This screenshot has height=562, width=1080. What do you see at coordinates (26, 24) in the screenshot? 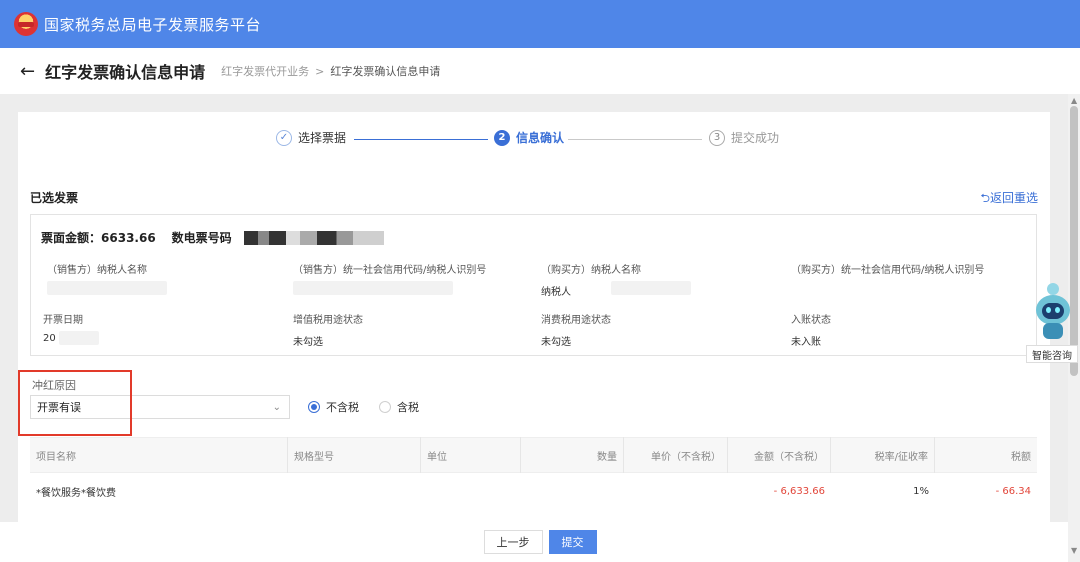
I see `tax-emblem-icon` at bounding box center [26, 24].